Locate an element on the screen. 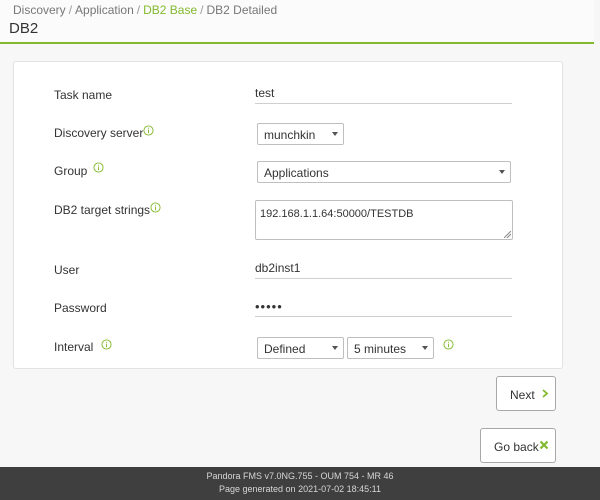 The image size is (600, 500). db2-target-strings-value: 192.168.1.1.64:50000/TESTDB is located at coordinates (337, 214).